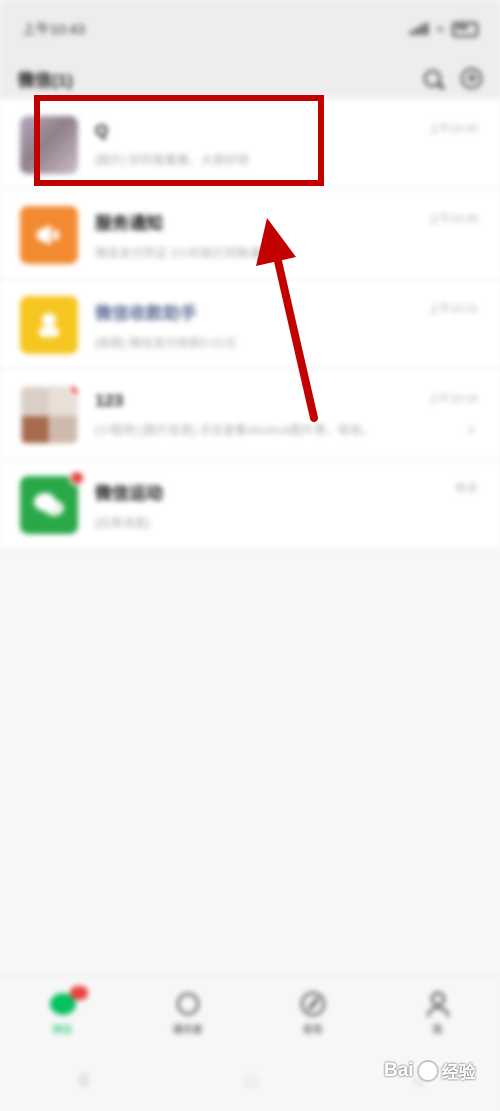 The height and width of the screenshot is (1111, 500). I want to click on arrow-shaft, so click(294, 333).